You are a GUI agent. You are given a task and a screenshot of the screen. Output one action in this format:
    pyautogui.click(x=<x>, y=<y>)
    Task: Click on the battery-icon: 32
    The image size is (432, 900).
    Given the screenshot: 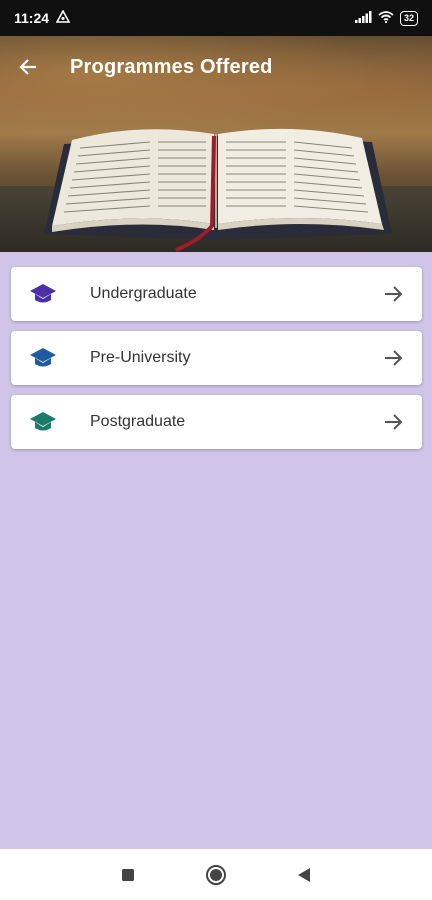 What is the action you would take?
    pyautogui.click(x=408, y=18)
    